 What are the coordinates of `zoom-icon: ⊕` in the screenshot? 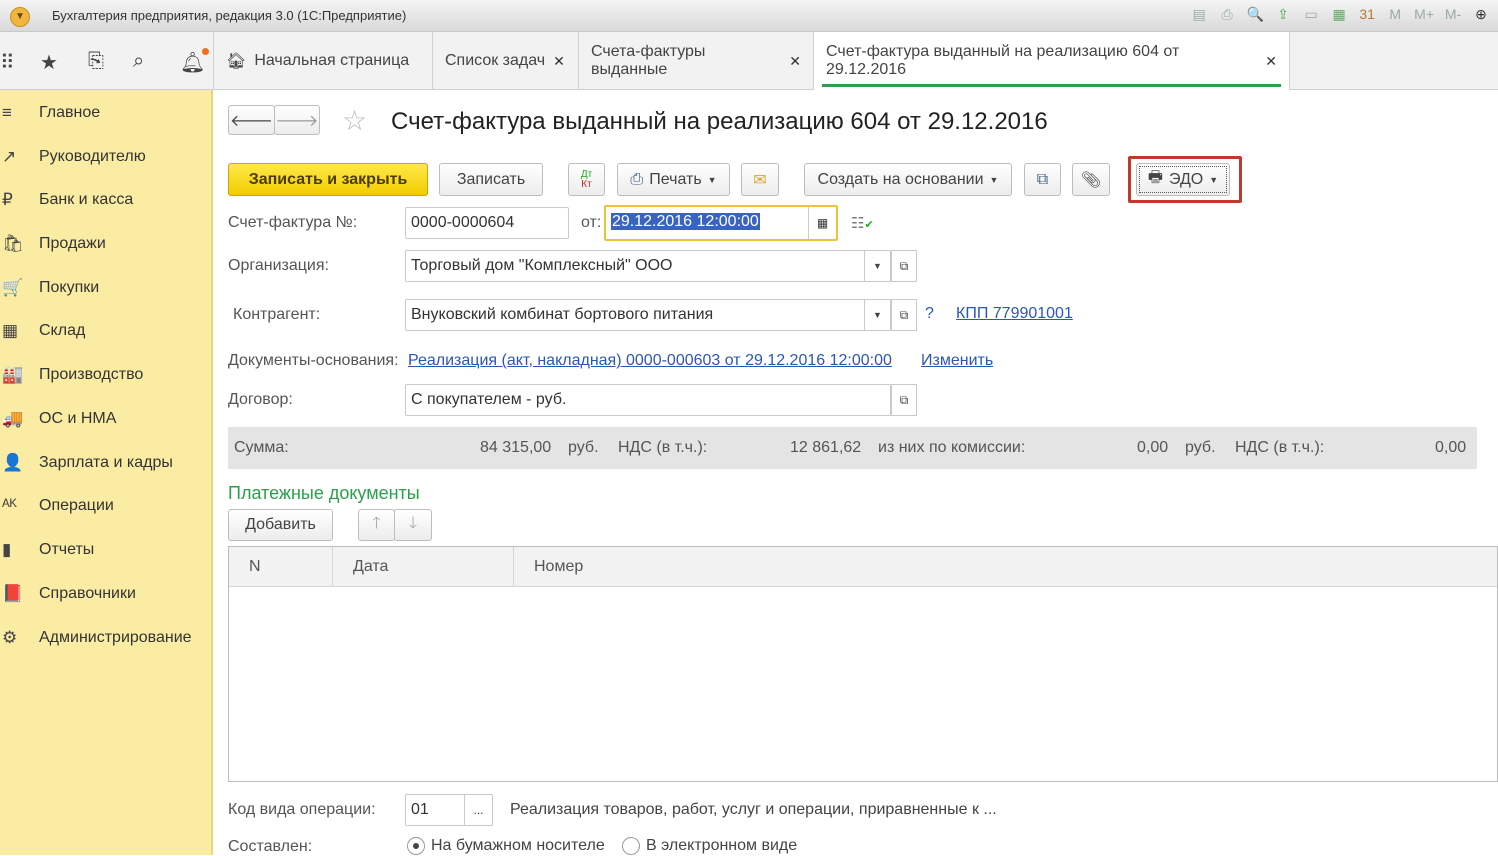 It's located at (1481, 14).